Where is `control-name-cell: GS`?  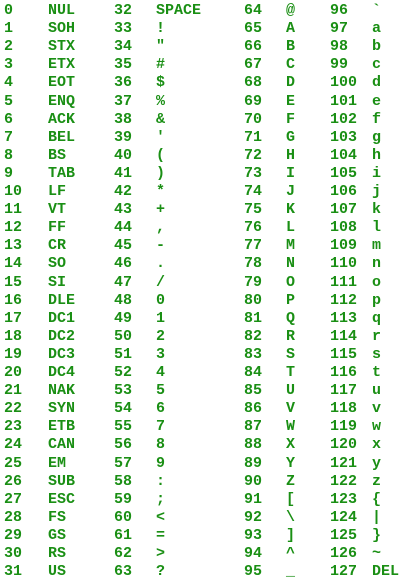
control-name-cell: GS is located at coordinates (57, 535).